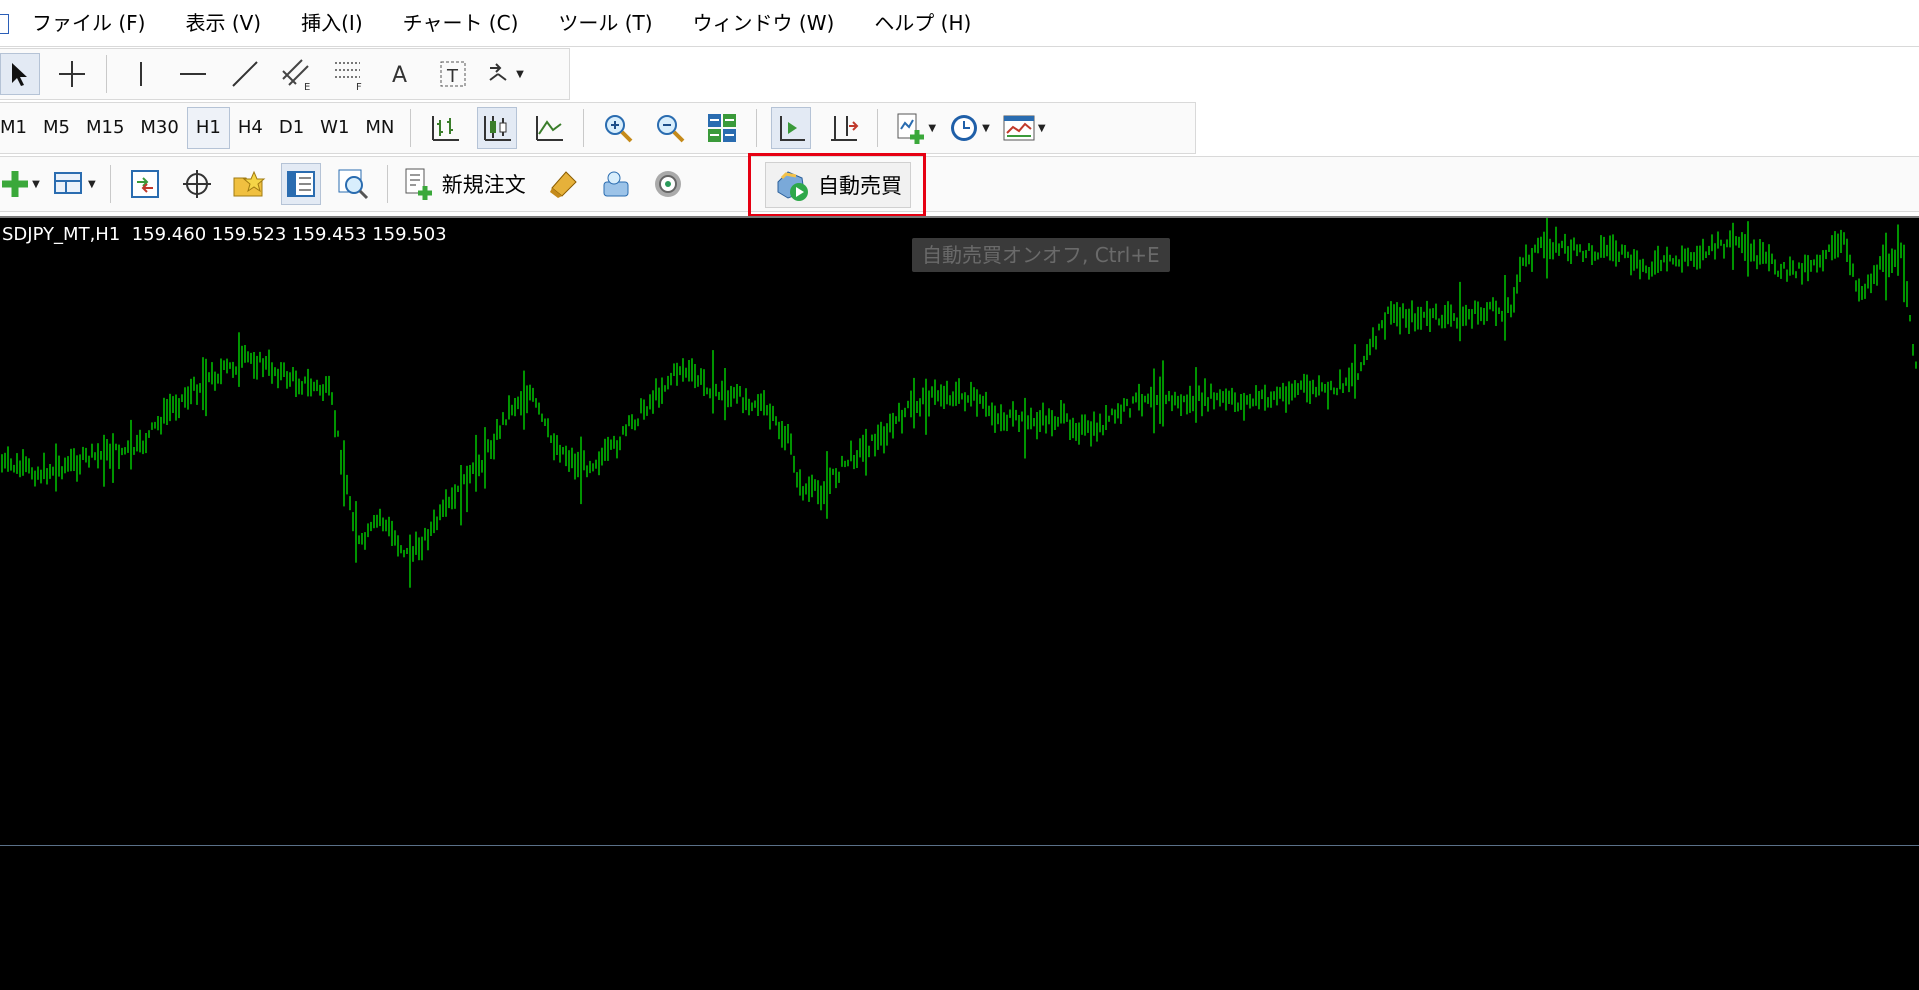 The height and width of the screenshot is (990, 1919). I want to click on chart-shift-button, so click(843, 128).